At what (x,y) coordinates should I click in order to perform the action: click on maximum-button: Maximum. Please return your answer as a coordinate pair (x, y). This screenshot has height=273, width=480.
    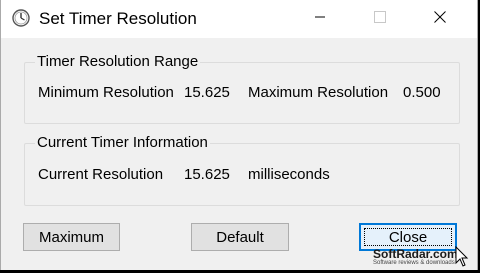
    Looking at the image, I should click on (71, 237).